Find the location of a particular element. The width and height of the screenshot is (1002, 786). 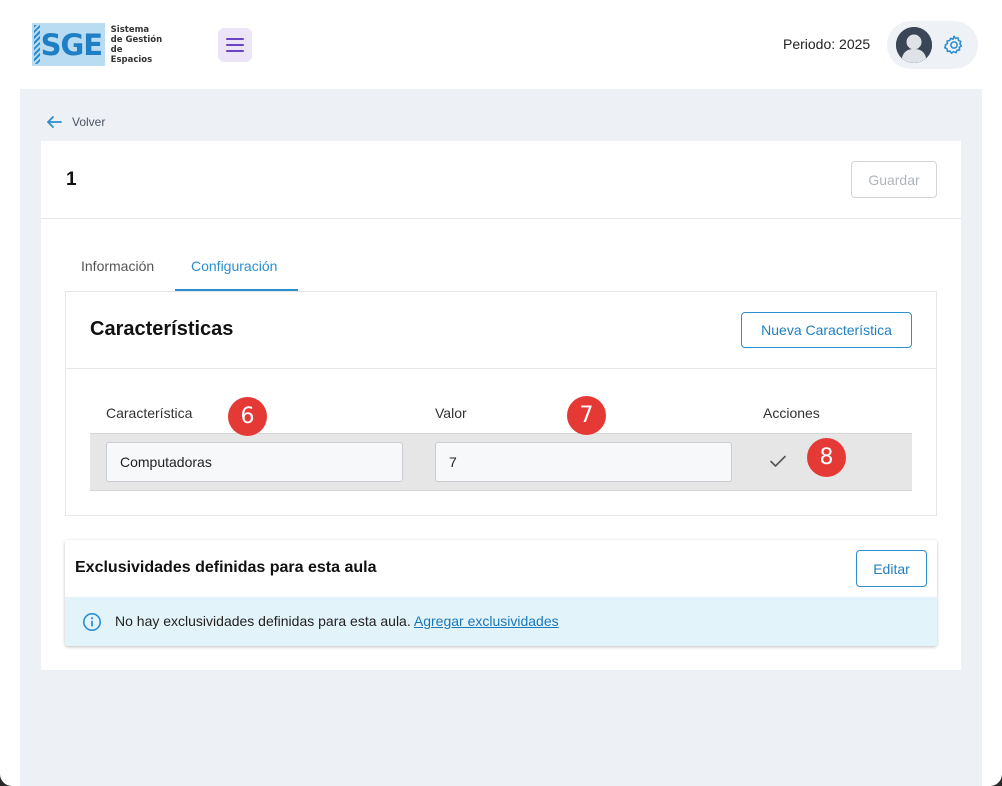

annotation-badge-7: 7 is located at coordinates (586, 415).